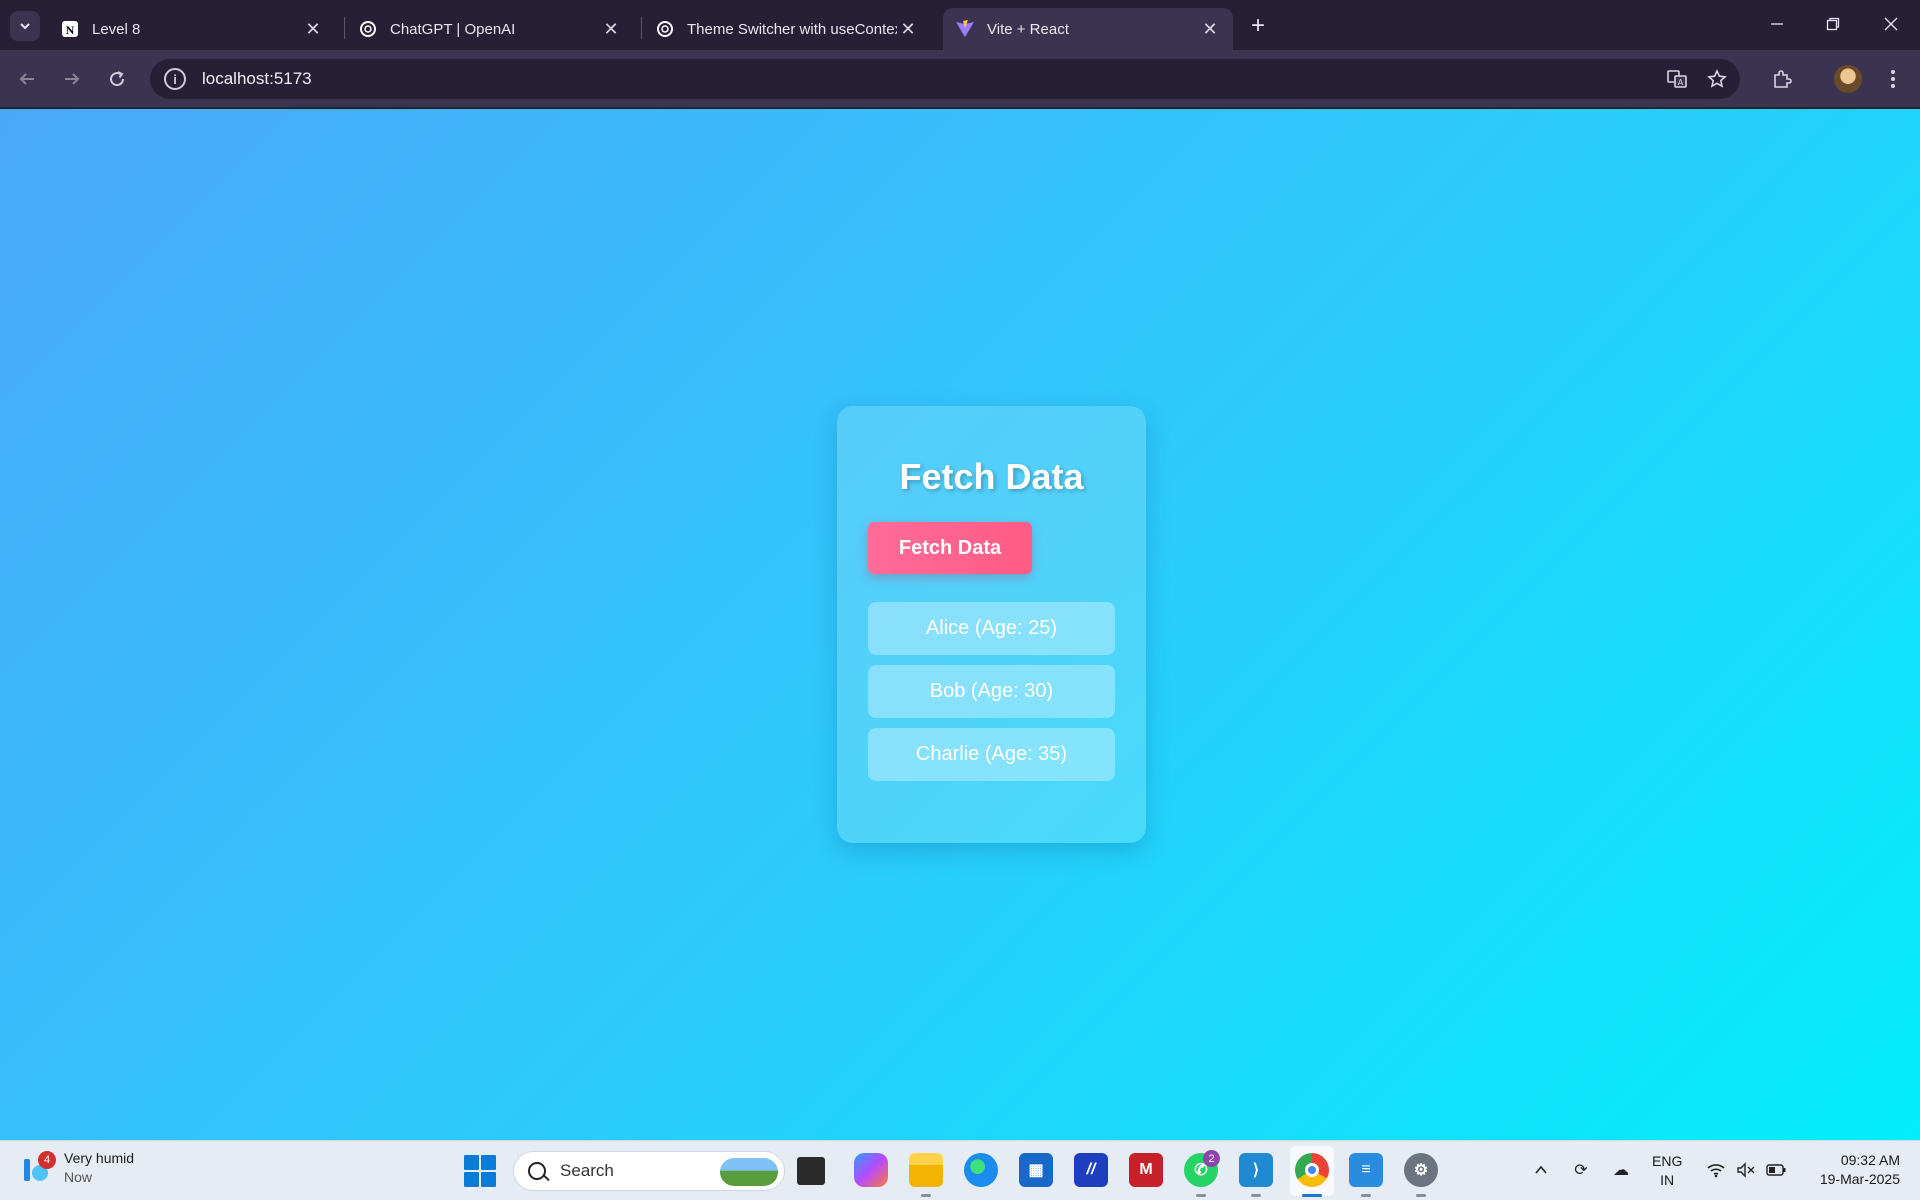 The height and width of the screenshot is (1200, 1920). What do you see at coordinates (587, 1170) in the screenshot?
I see `search-placeholder: Search` at bounding box center [587, 1170].